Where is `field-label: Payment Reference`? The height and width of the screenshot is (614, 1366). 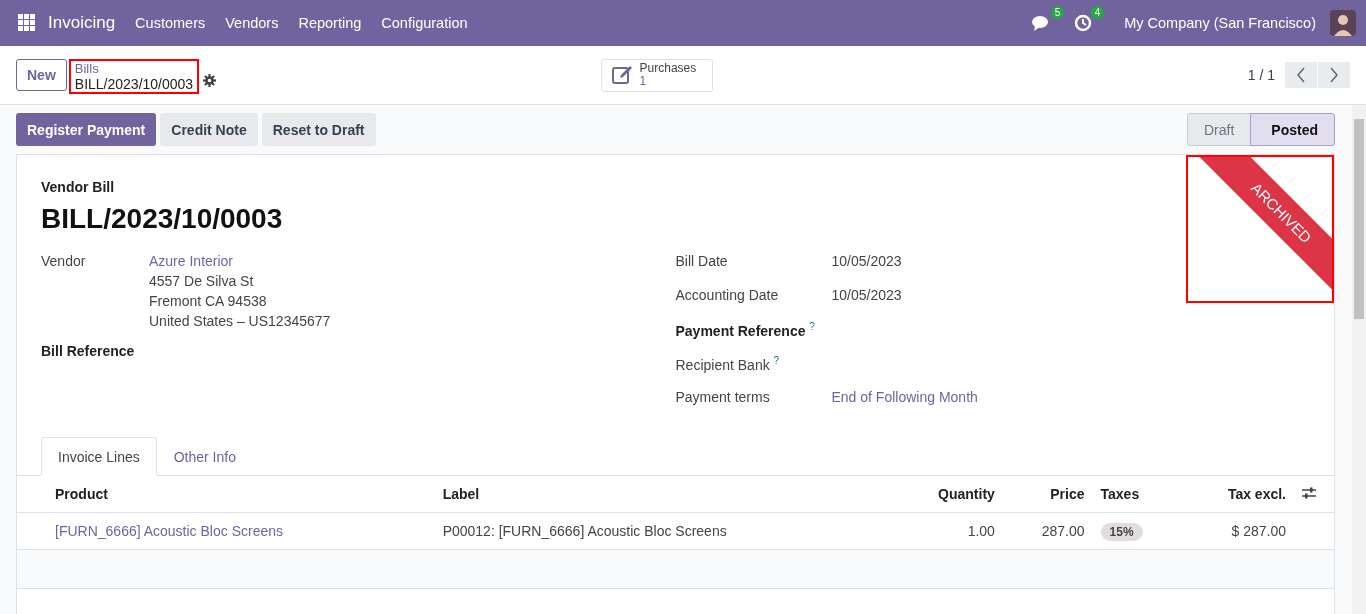
field-label: Payment Reference is located at coordinates (740, 330).